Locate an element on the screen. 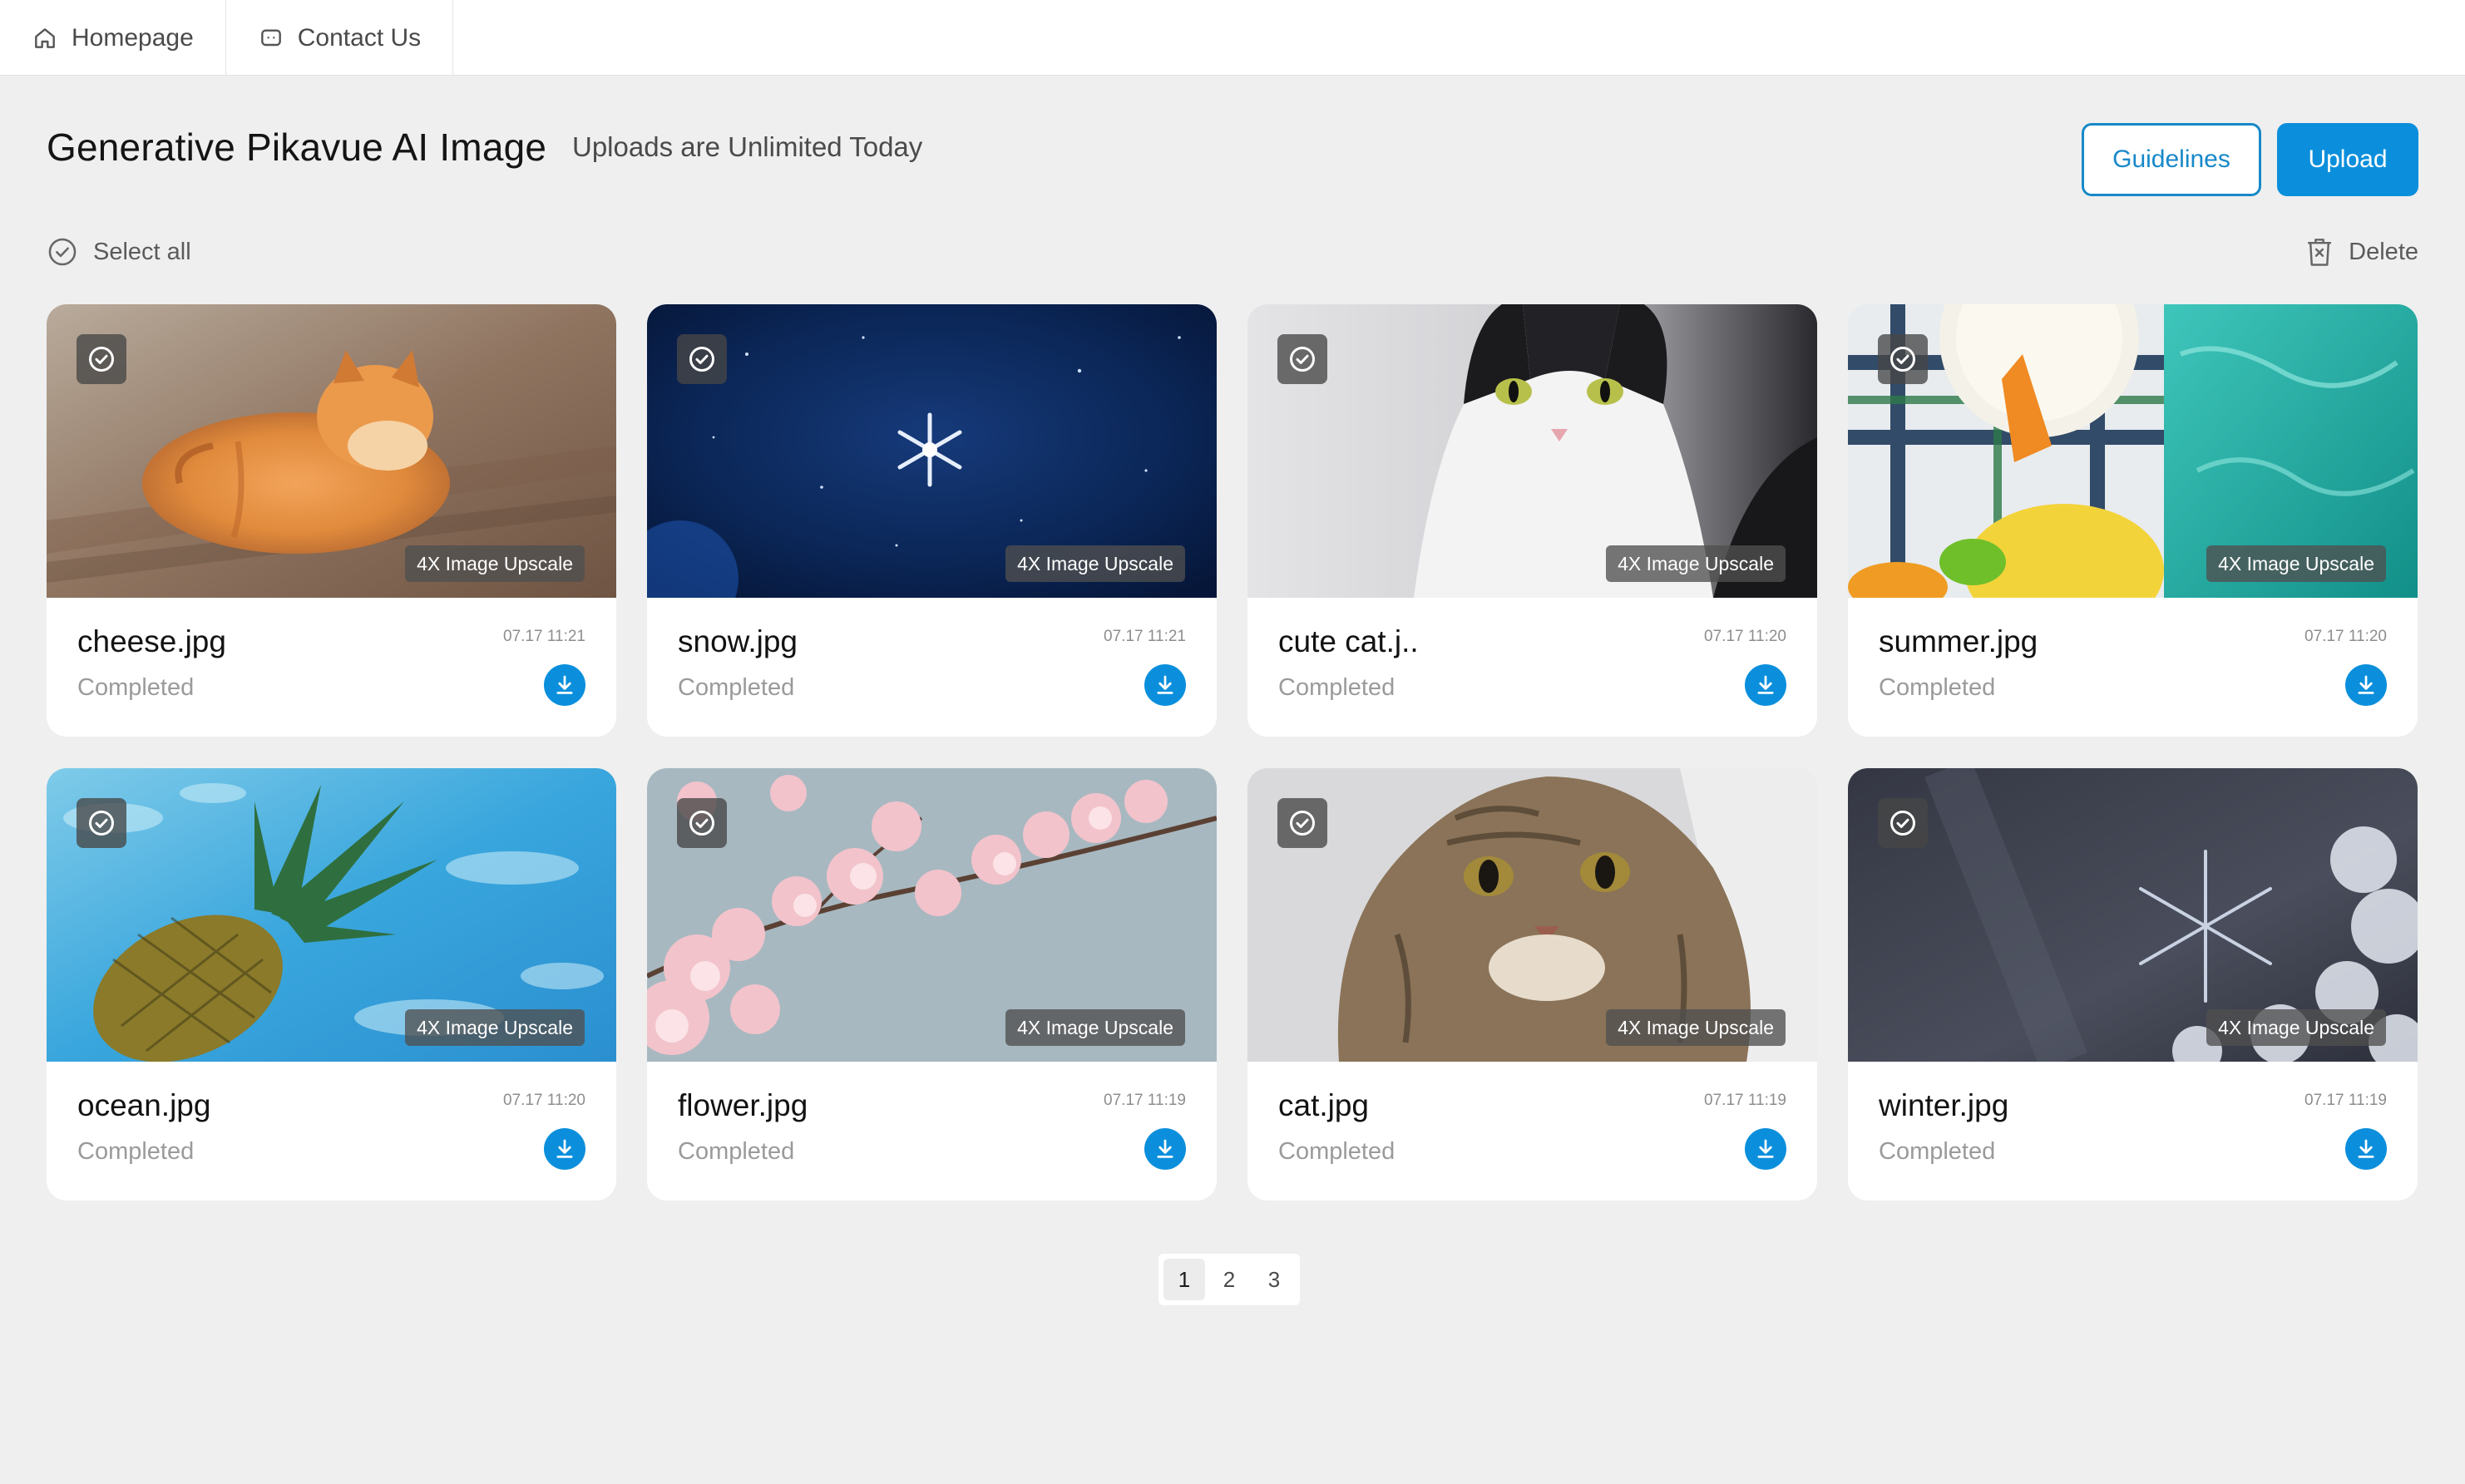 This screenshot has height=1484, width=2465. home-icon is located at coordinates (45, 37).